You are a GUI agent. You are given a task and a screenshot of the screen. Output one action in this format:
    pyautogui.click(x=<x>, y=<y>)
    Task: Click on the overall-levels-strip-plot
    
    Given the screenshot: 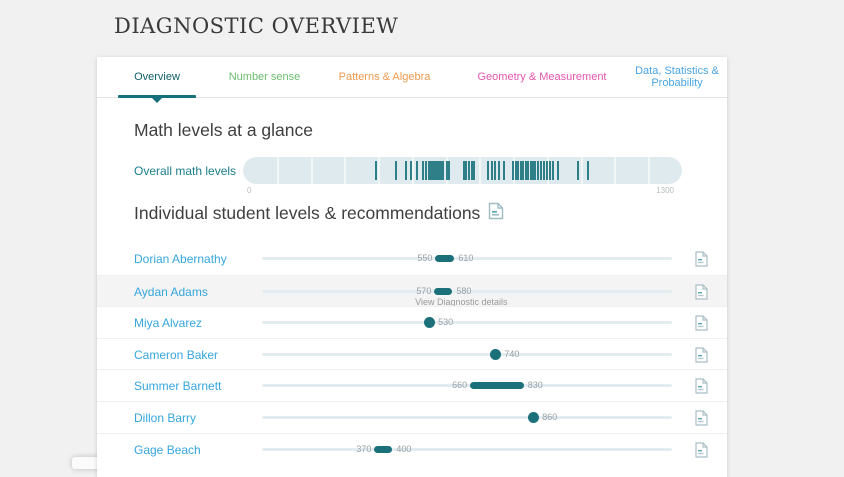 What is the action you would take?
    pyautogui.click(x=462, y=170)
    